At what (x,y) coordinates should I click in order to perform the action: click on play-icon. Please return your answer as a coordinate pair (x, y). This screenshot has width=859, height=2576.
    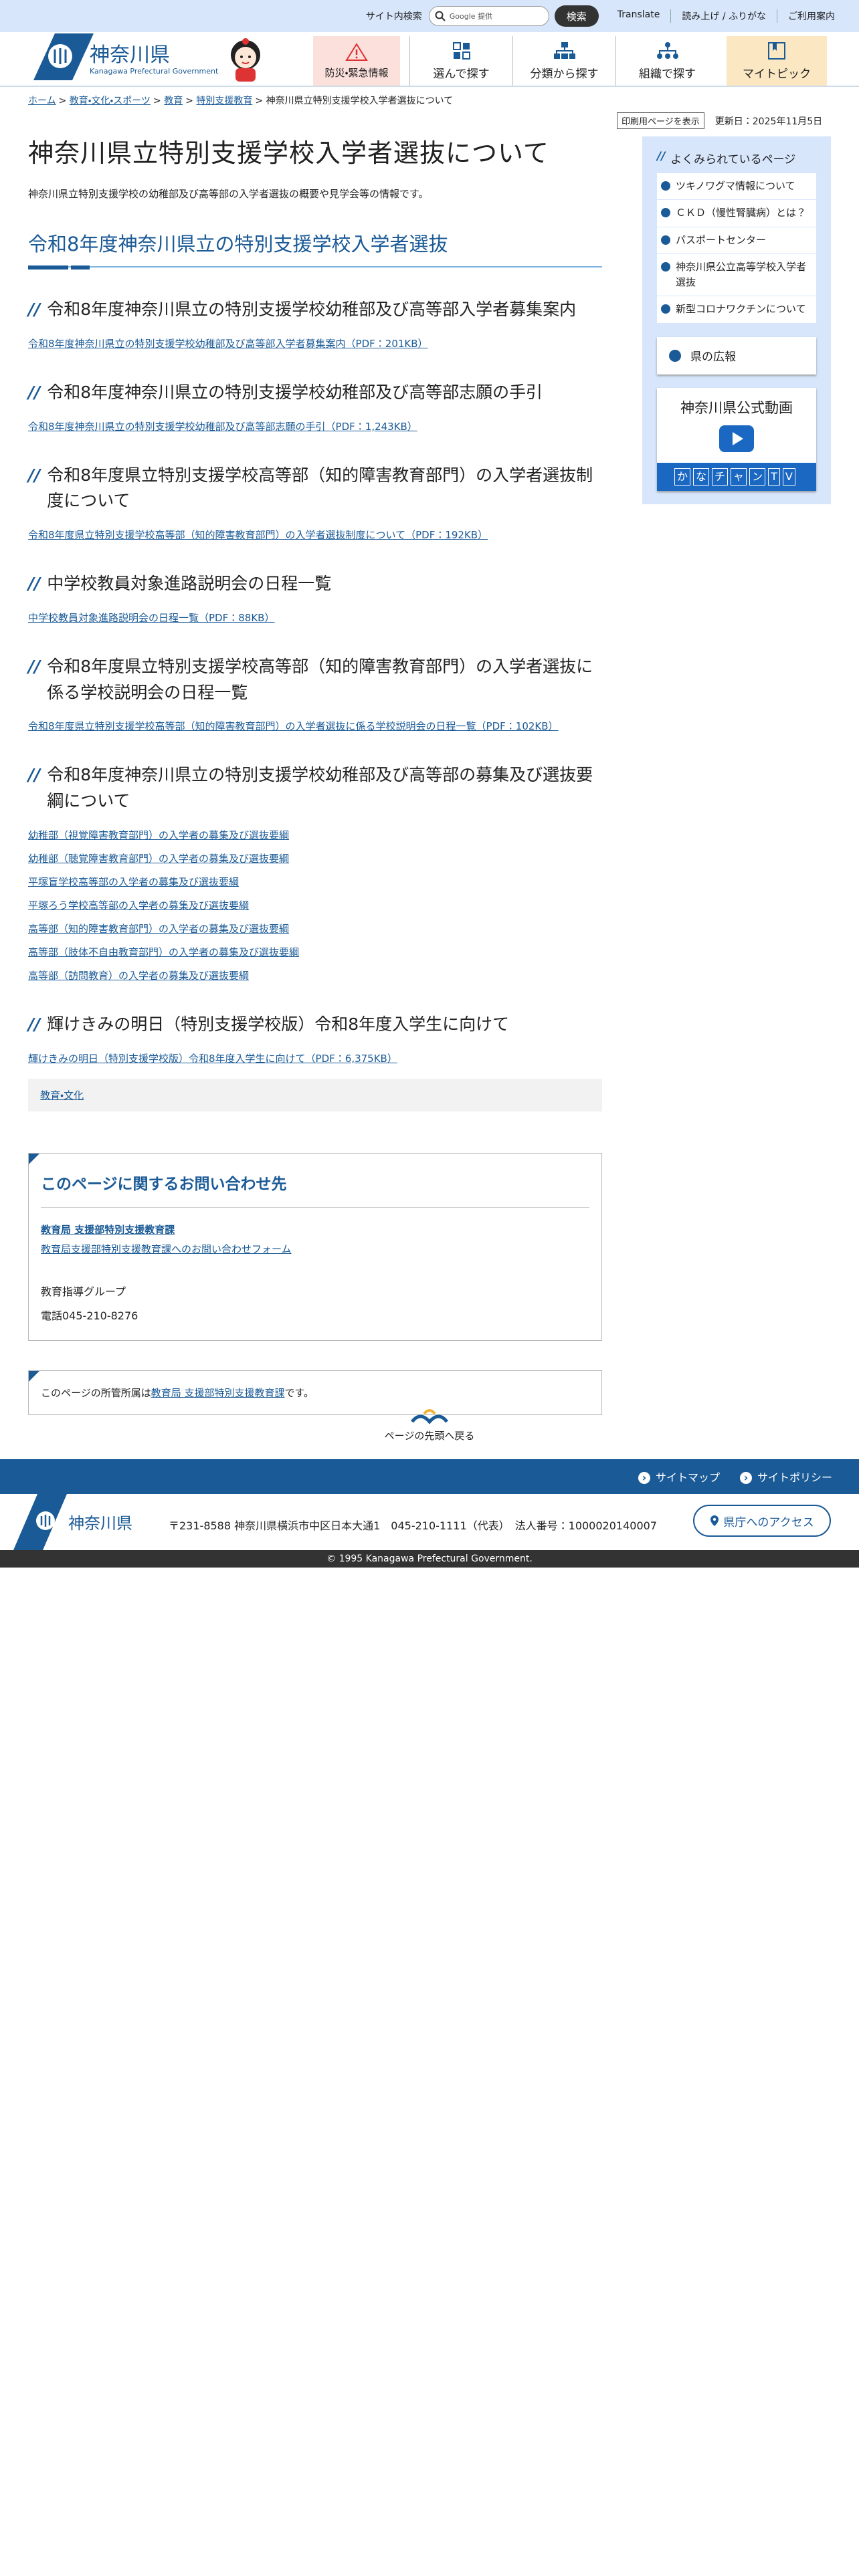
    Looking at the image, I should click on (737, 439).